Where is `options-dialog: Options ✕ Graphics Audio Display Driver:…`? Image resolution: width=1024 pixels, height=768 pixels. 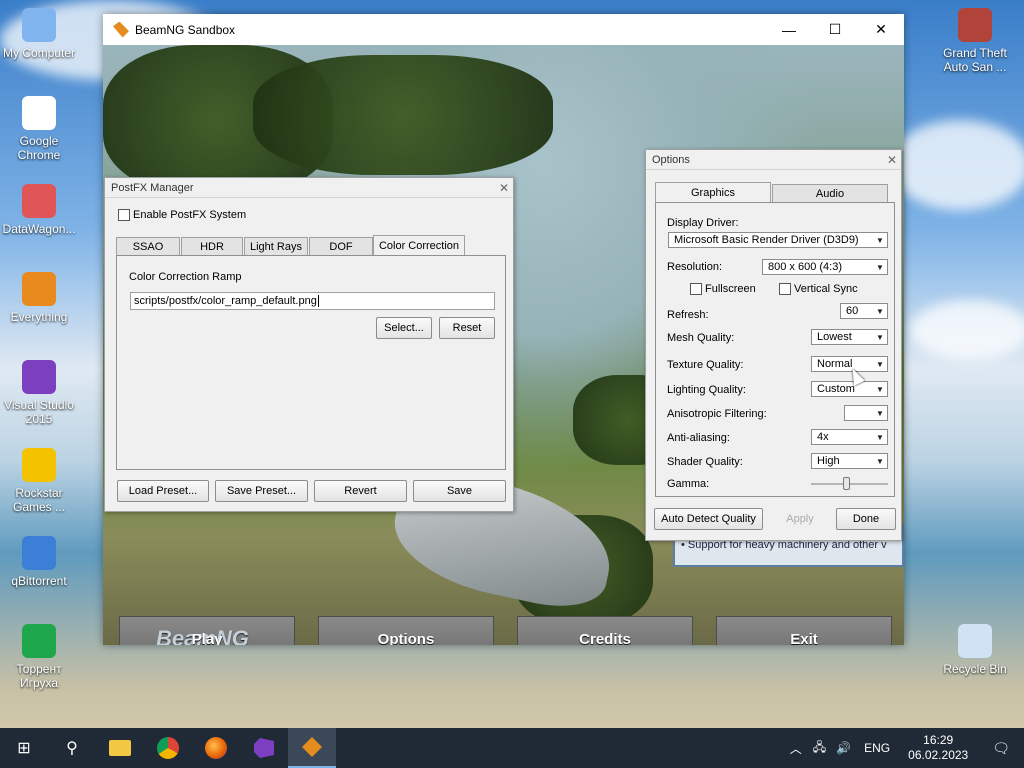
options-dialog: Options ✕ Graphics Audio Display Driver:… is located at coordinates (773, 345).